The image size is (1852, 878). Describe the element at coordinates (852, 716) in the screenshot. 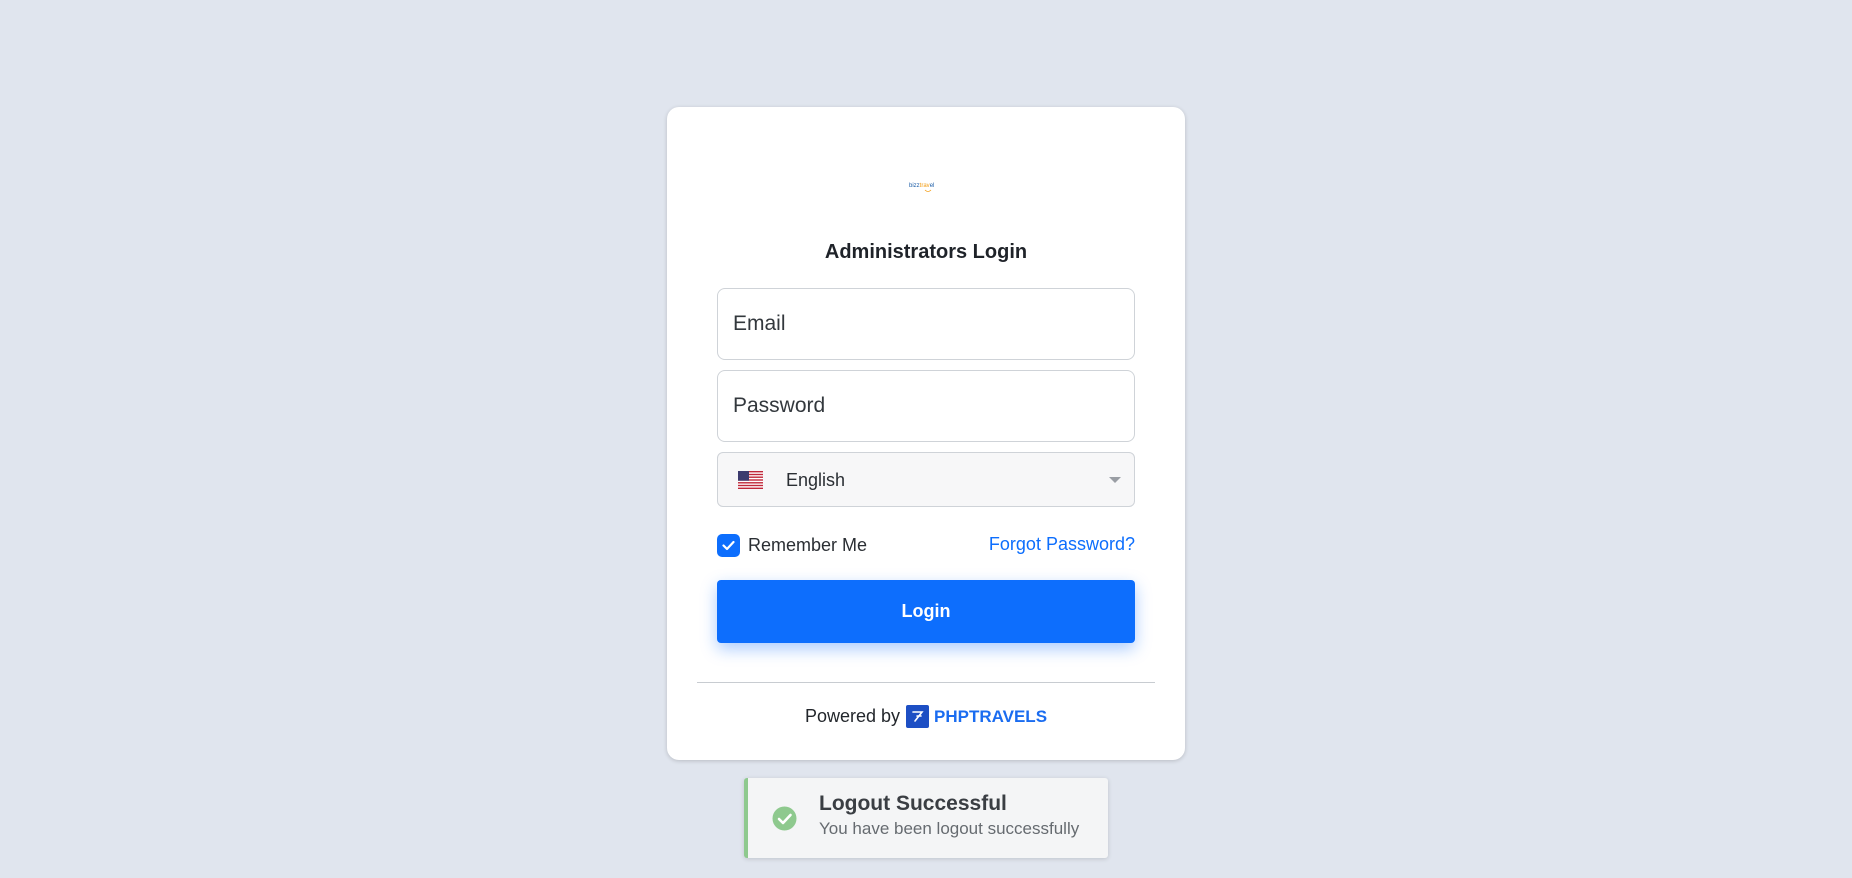

I see `powered-by-label: Powered by` at that location.